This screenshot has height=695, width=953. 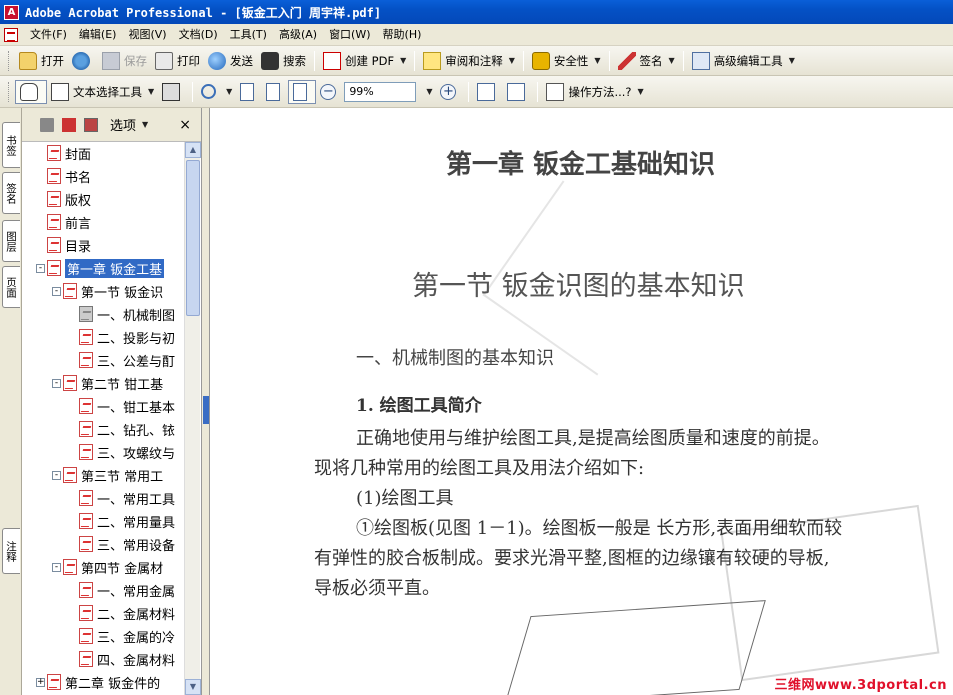 What do you see at coordinates (11, 193) in the screenshot?
I see `tab-signatures: 签名` at bounding box center [11, 193].